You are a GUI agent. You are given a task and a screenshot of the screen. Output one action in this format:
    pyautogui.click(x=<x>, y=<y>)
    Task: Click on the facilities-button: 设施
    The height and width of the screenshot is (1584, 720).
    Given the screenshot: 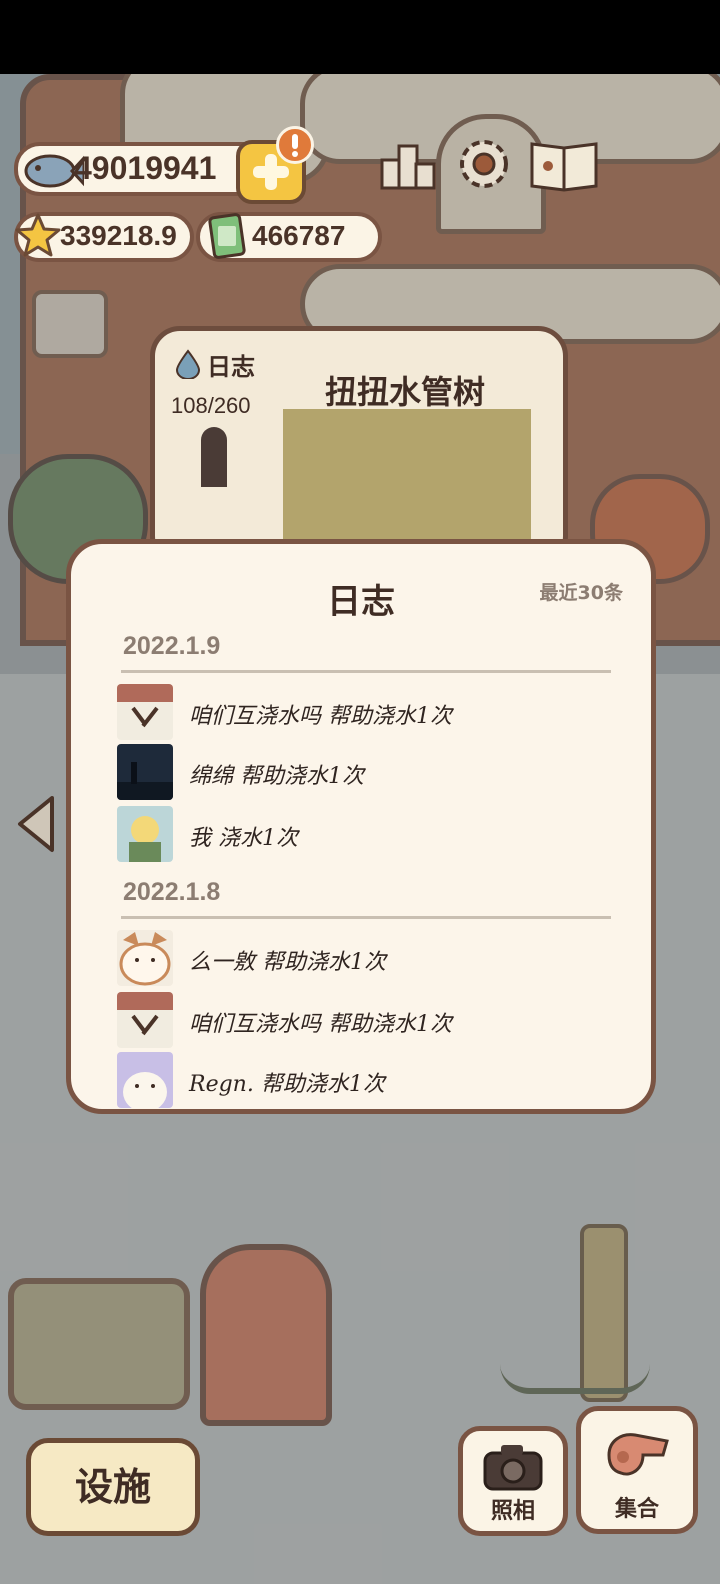 What is the action you would take?
    pyautogui.click(x=113, y=1487)
    